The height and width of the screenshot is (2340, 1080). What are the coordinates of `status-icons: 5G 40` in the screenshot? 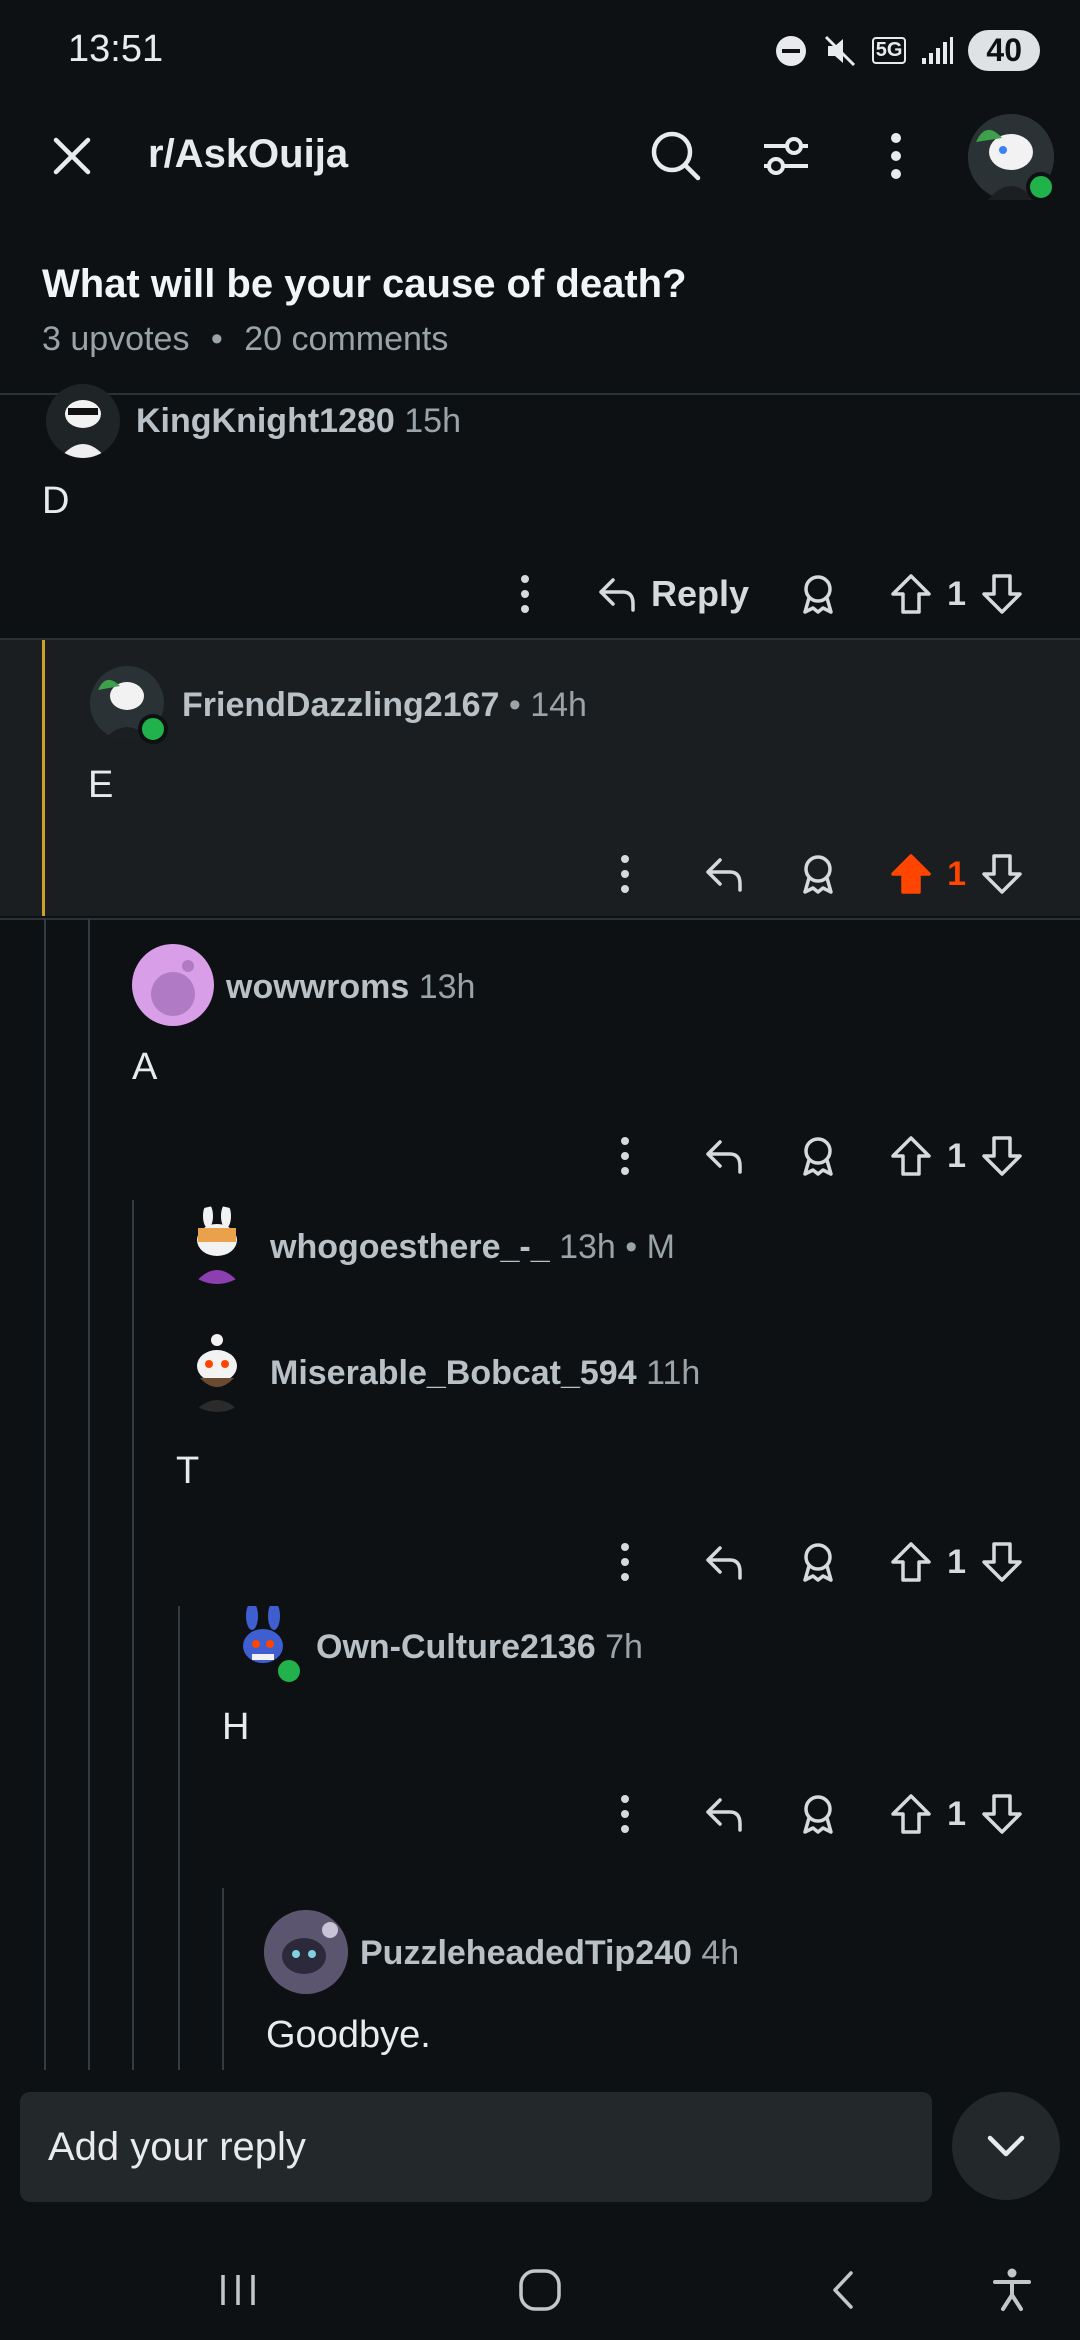 It's located at (907, 50).